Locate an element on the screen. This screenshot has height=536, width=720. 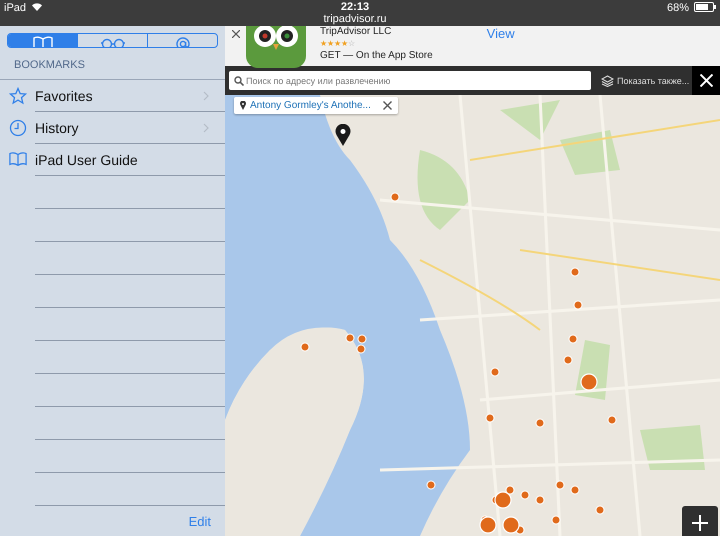
map-marker-icon is located at coordinates (343, 135).